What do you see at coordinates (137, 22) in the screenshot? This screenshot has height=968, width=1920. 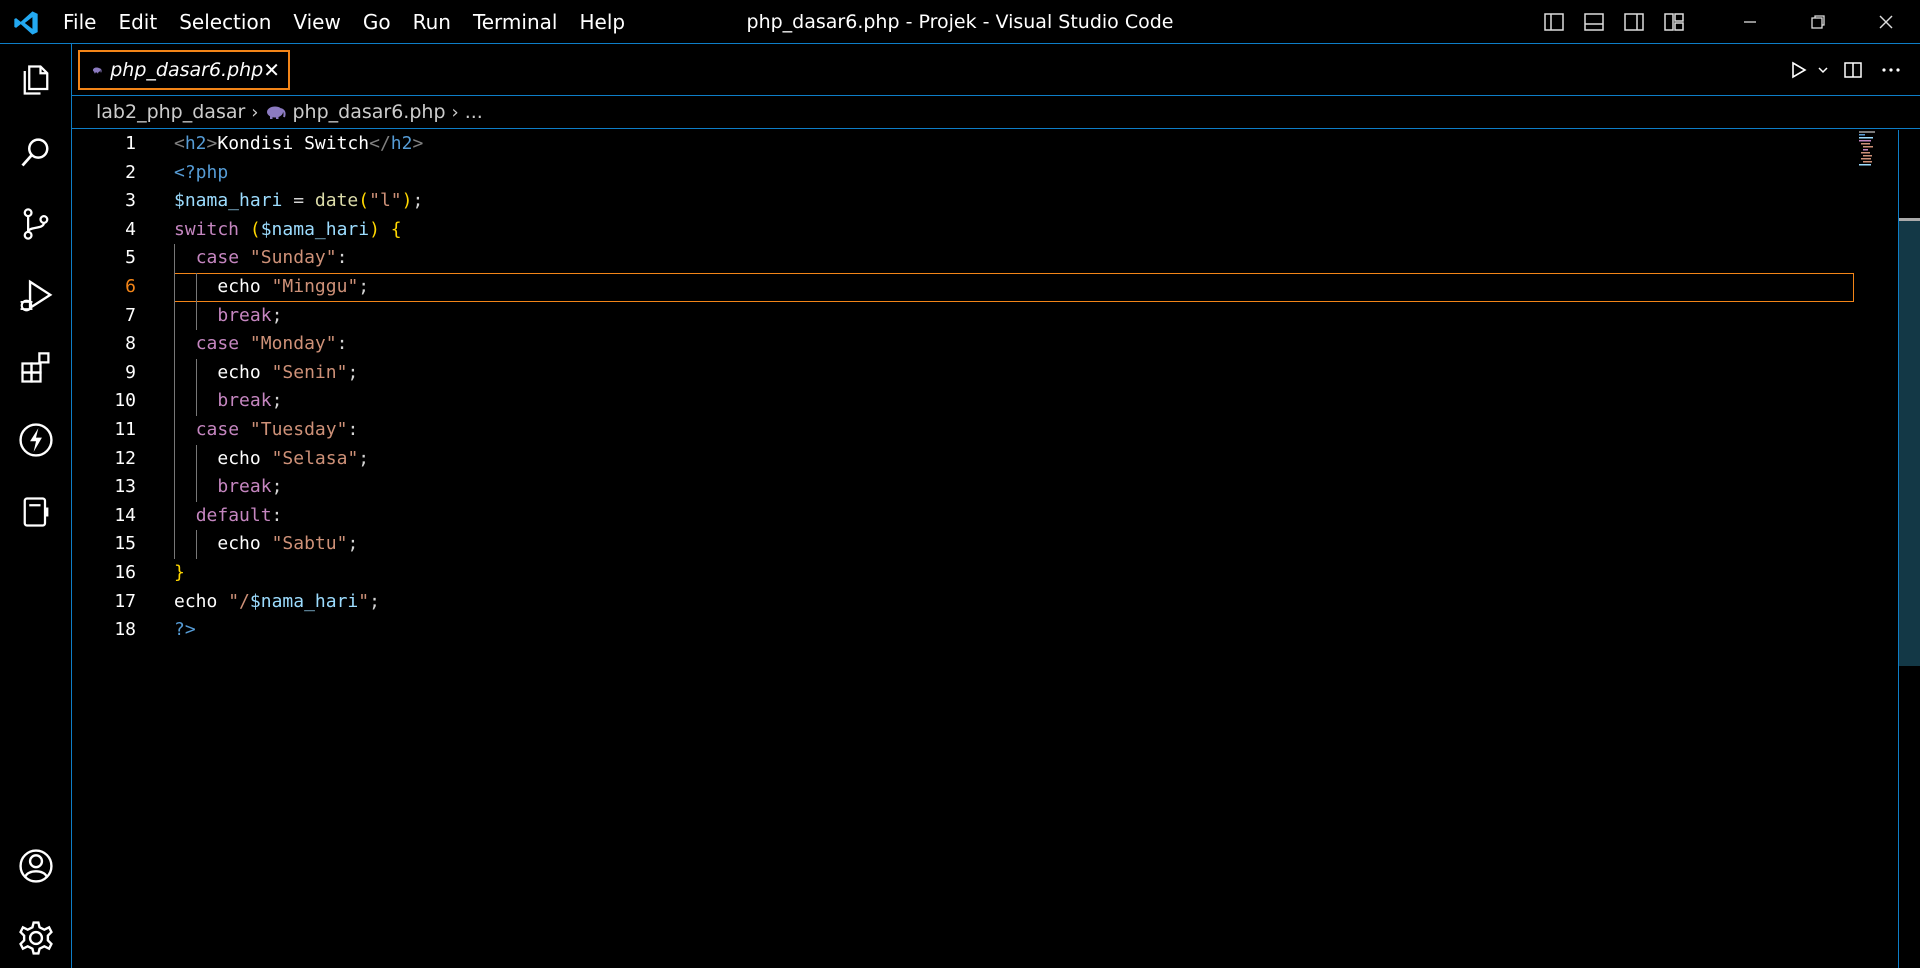 I see `menu-edit: Edit` at bounding box center [137, 22].